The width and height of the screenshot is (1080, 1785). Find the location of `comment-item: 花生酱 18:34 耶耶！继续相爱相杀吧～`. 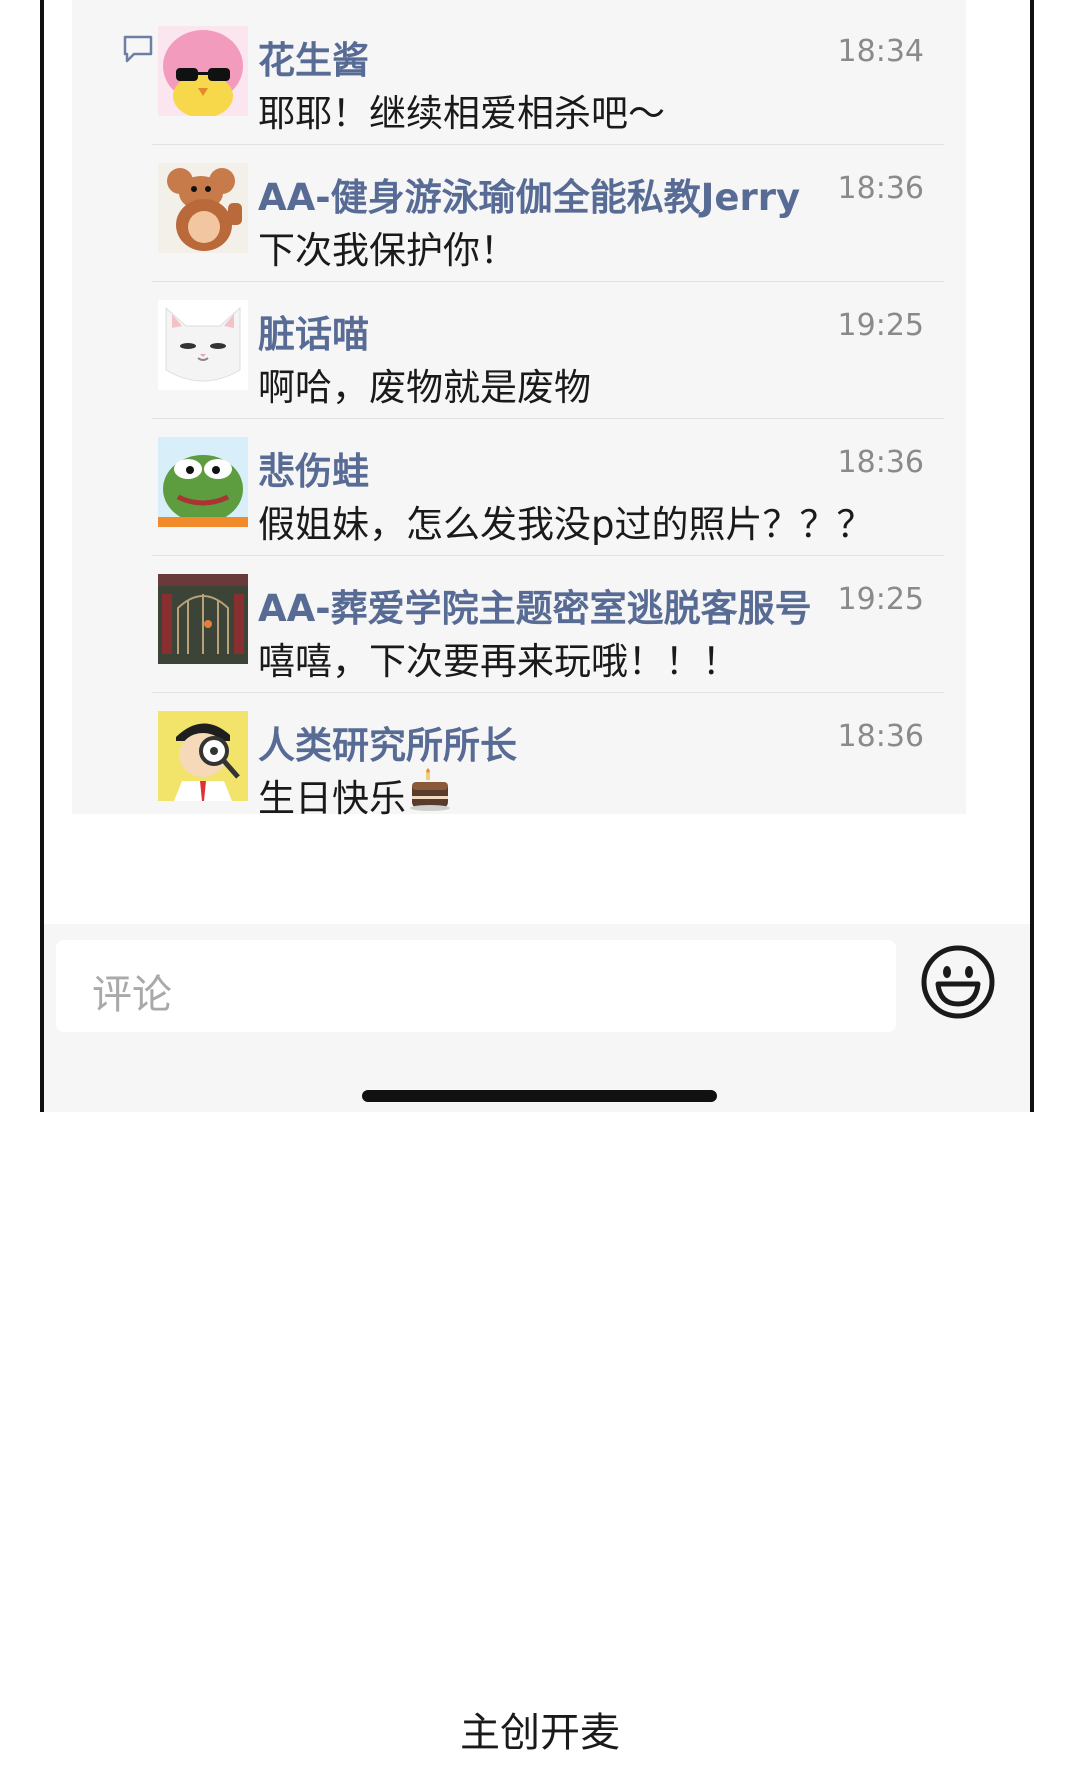

comment-item: 花生酱 18:34 耶耶！继续相爱相杀吧～ is located at coordinates (548, 76).